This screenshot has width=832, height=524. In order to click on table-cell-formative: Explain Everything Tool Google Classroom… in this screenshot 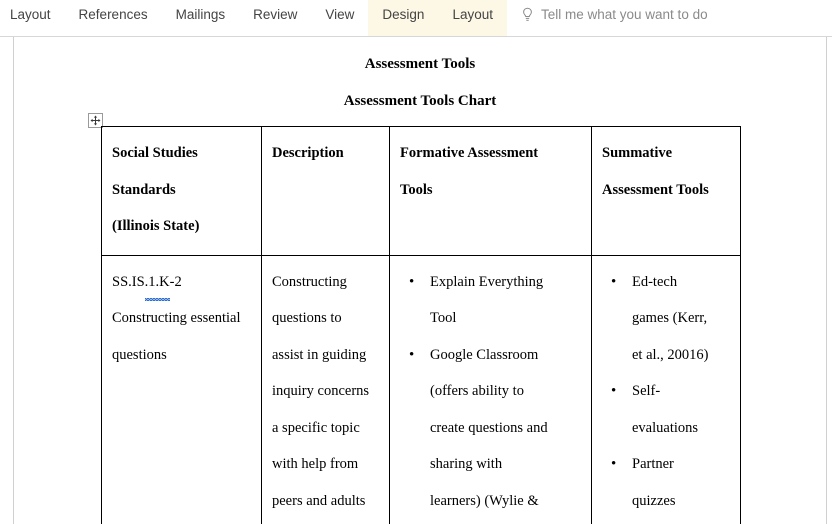, I will do `click(490, 389)`.